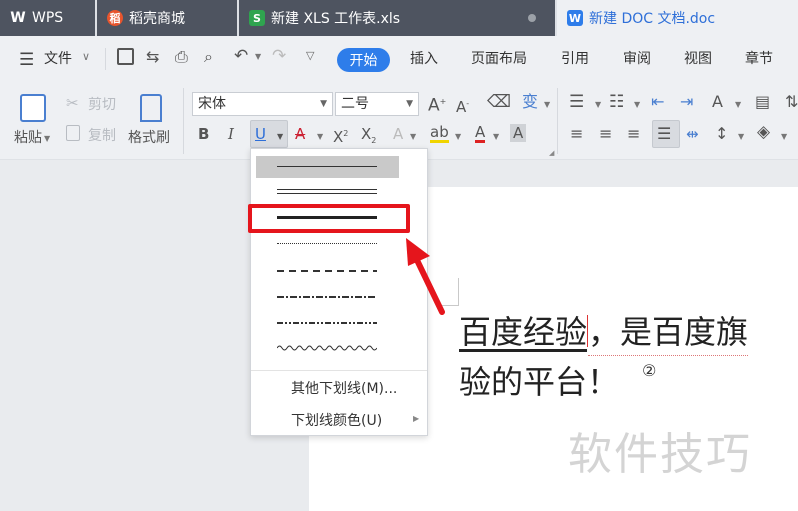 The width and height of the screenshot is (798, 511). What do you see at coordinates (437, 104) in the screenshot?
I see `grow-font-icon: A+` at bounding box center [437, 104].